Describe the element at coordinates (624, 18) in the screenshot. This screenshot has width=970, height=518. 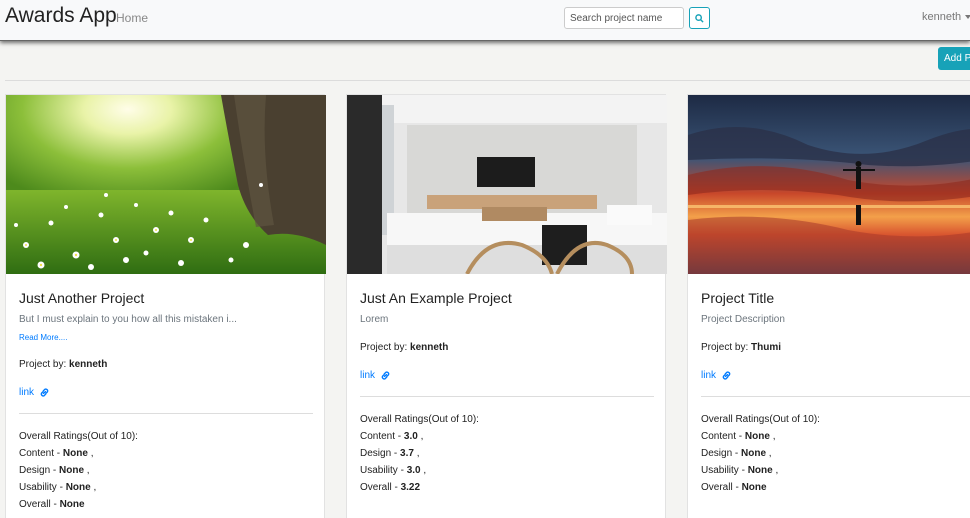
I see `search-input` at that location.